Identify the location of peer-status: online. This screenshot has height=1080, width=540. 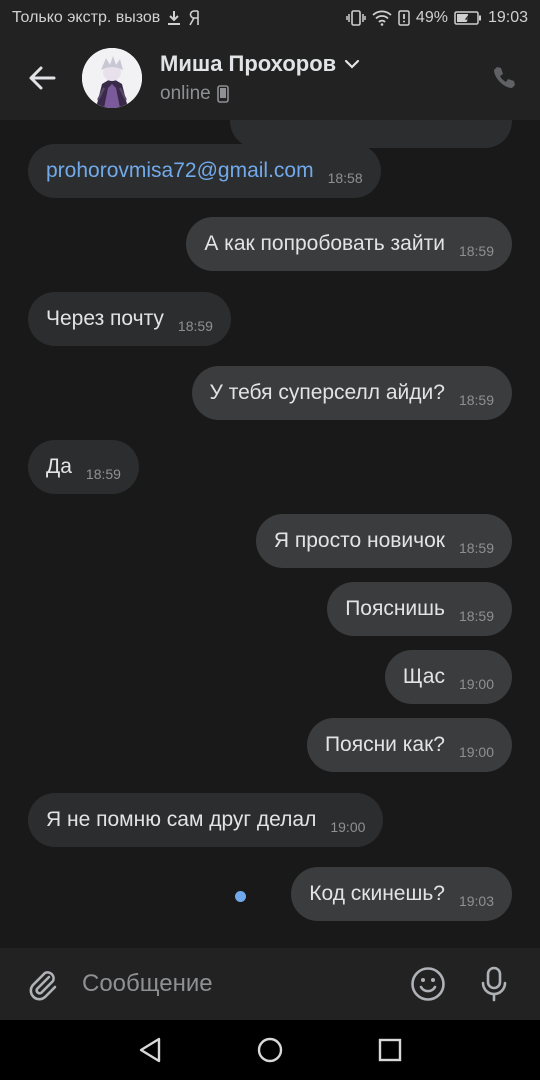
(185, 93).